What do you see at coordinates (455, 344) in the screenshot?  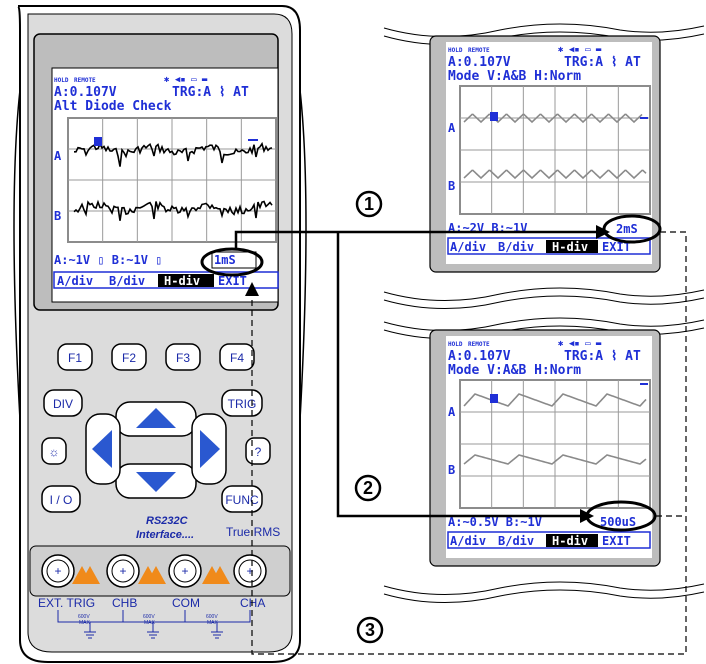 I see `bottom-status-hold: HOLD` at bounding box center [455, 344].